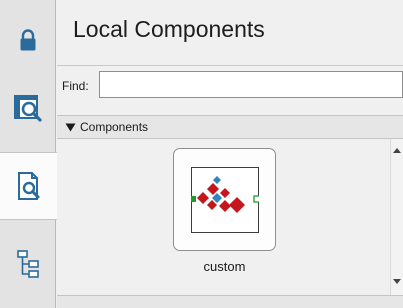 The height and width of the screenshot is (308, 403). I want to click on component-tile-custom, so click(224, 199).